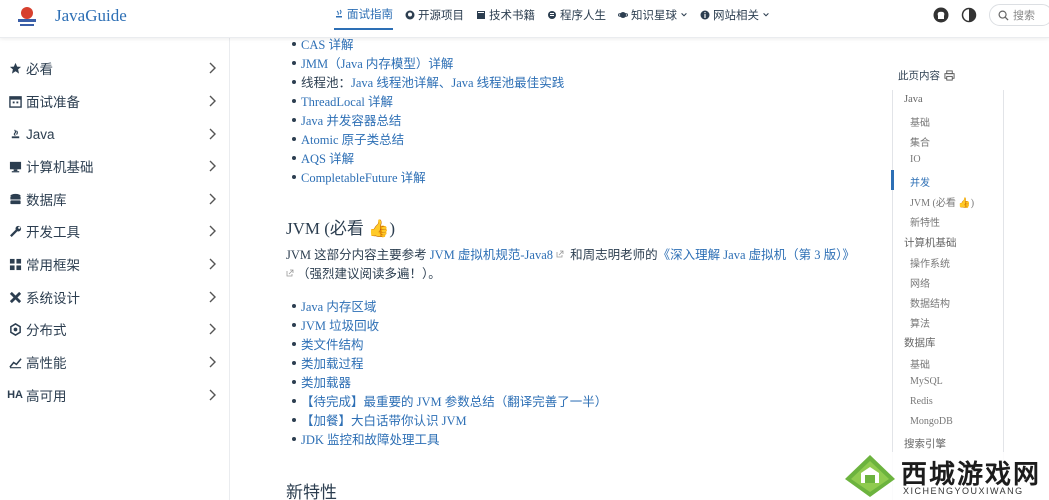  I want to click on toc-item: MongoDB, so click(931, 421).